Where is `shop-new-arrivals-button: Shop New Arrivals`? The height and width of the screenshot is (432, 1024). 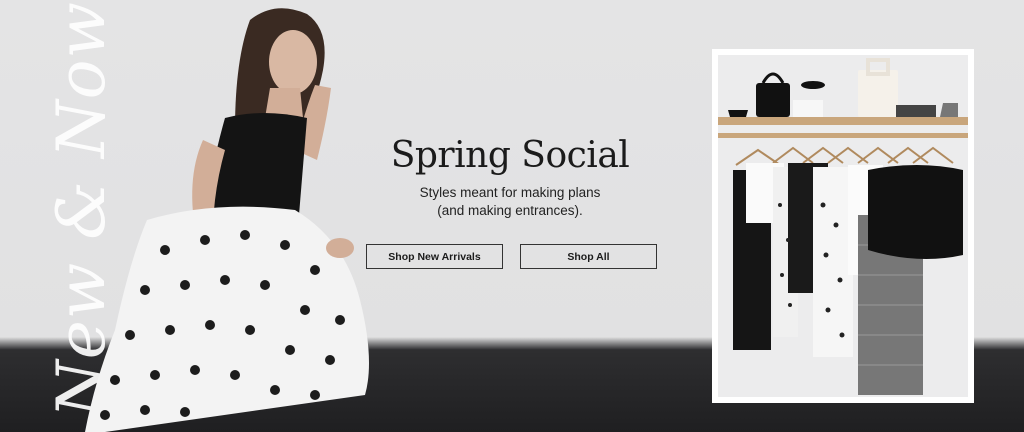
shop-new-arrivals-button: Shop New Arrivals is located at coordinates (434, 256).